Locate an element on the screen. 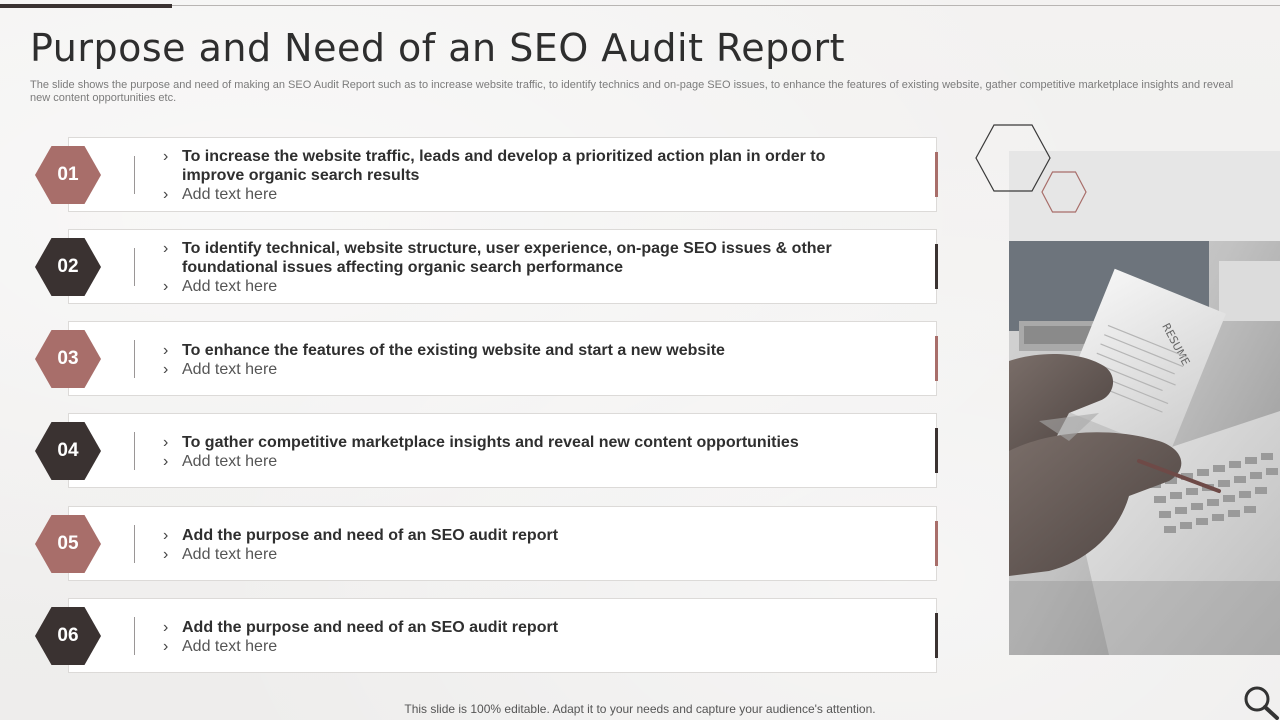 The width and height of the screenshot is (1280, 720). office-photo: RESUME is located at coordinates (1144, 403).